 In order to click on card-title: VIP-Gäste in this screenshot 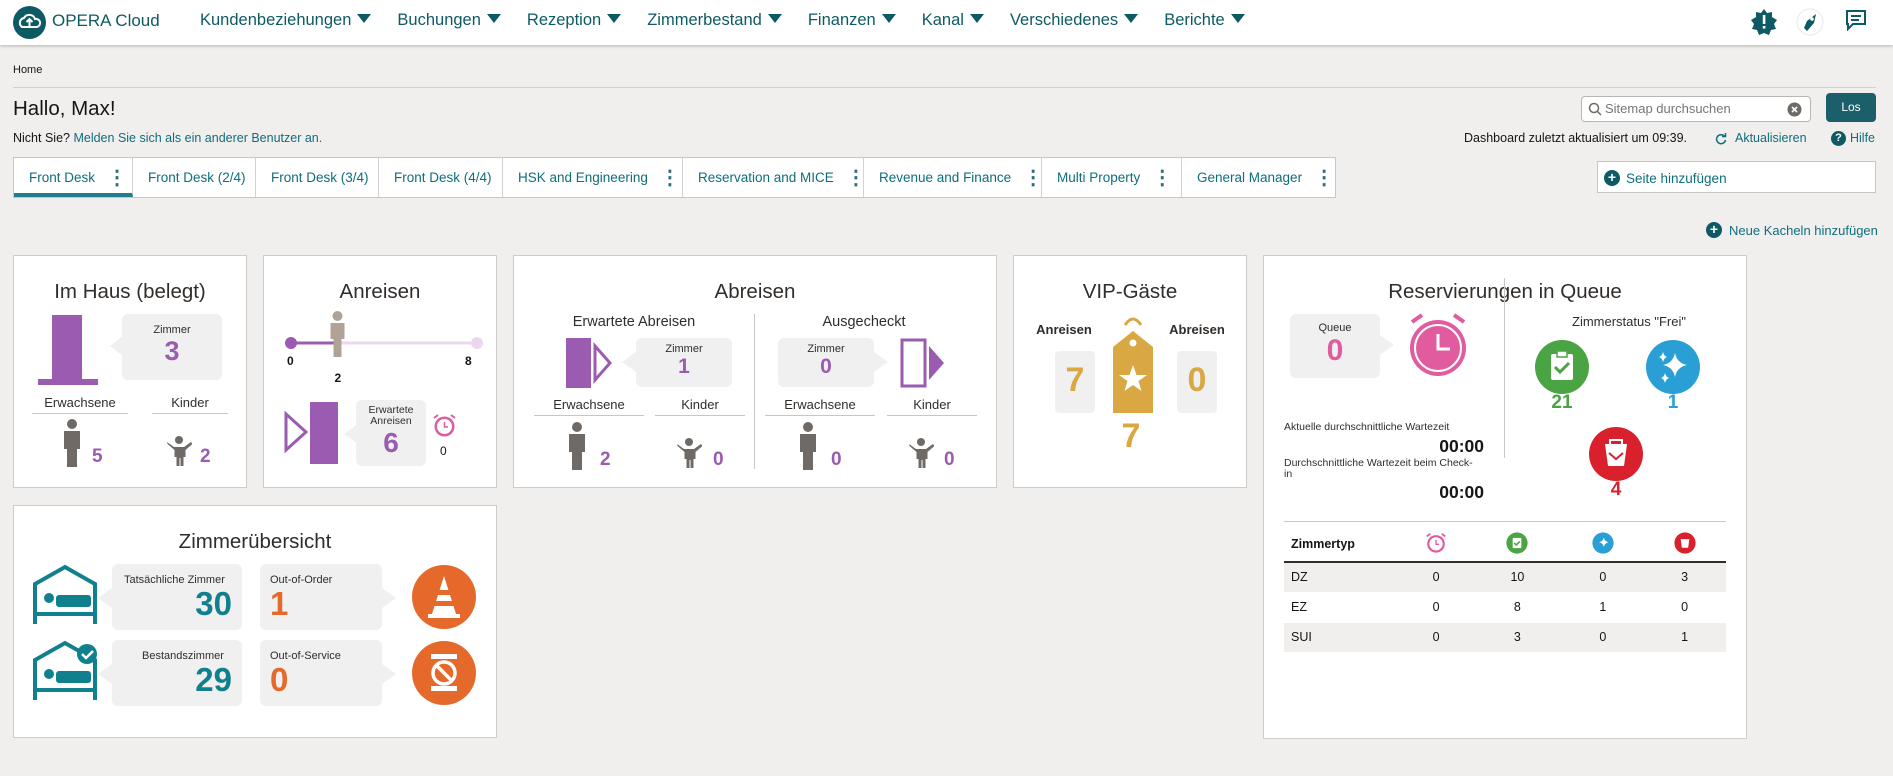, I will do `click(1130, 291)`.